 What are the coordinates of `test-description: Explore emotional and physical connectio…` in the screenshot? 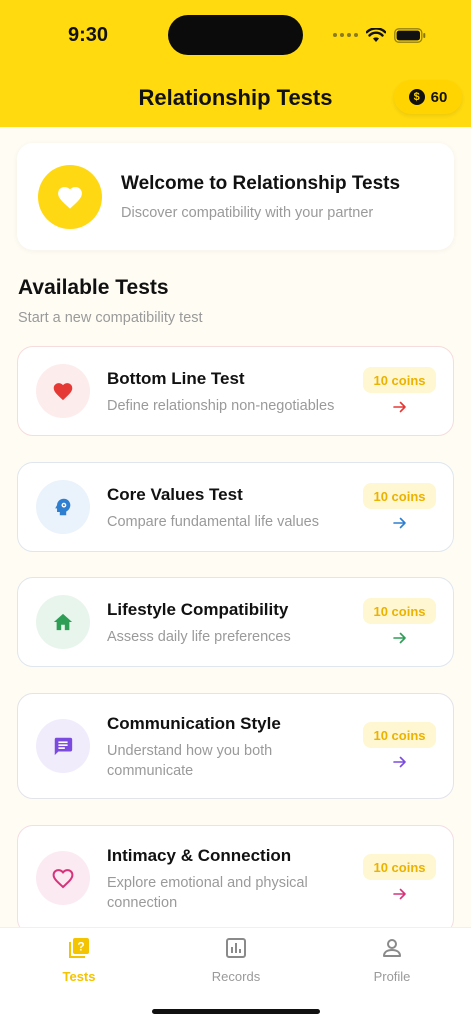 It's located at (207, 893).